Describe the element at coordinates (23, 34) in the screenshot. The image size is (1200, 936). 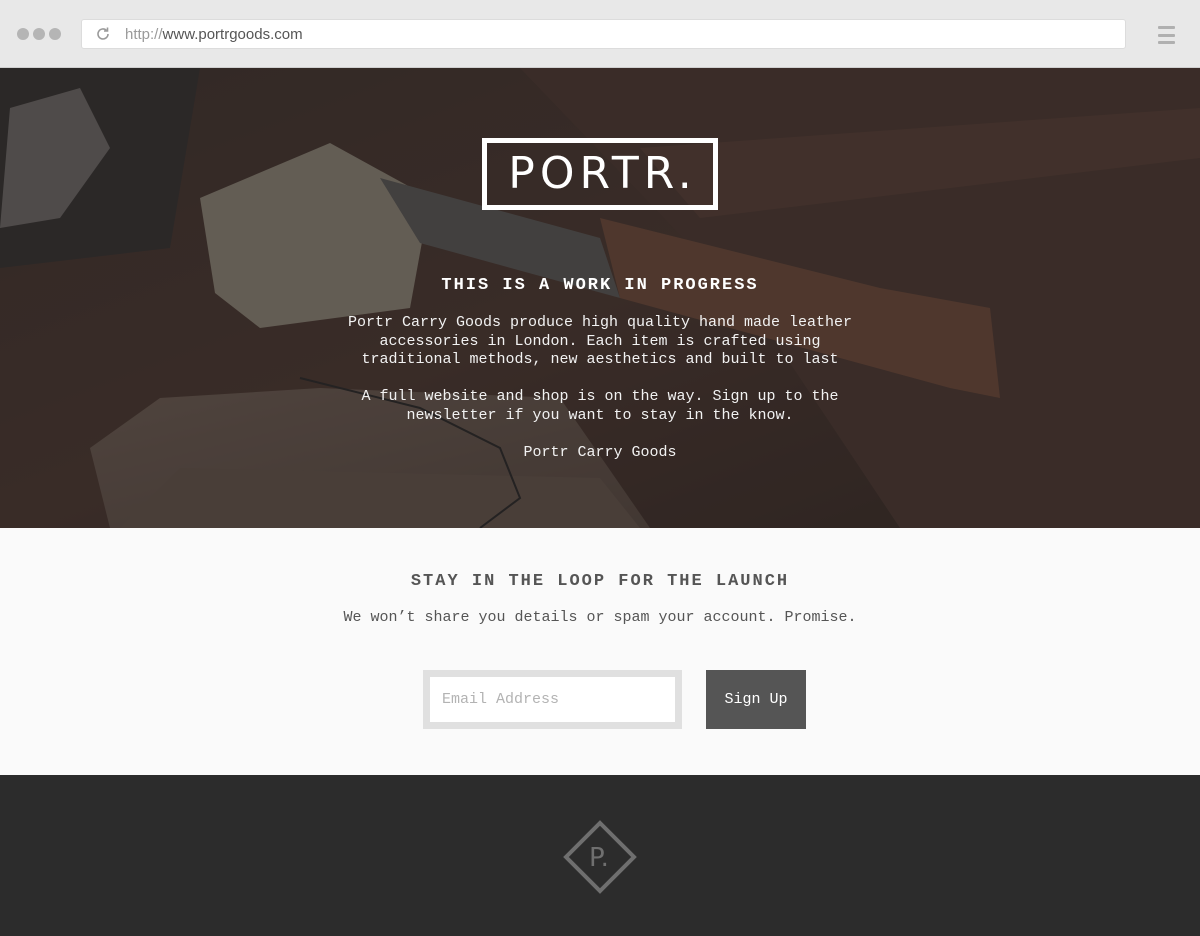
I see `window-dot-close` at that location.